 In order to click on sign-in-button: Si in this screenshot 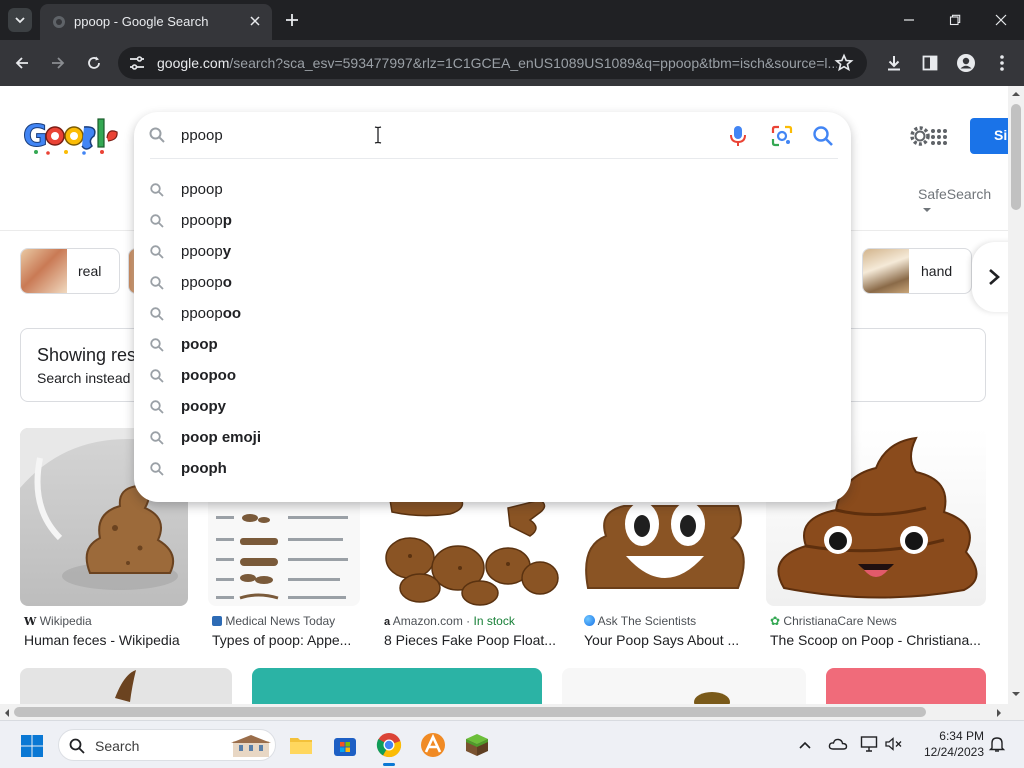, I will do `click(989, 136)`.